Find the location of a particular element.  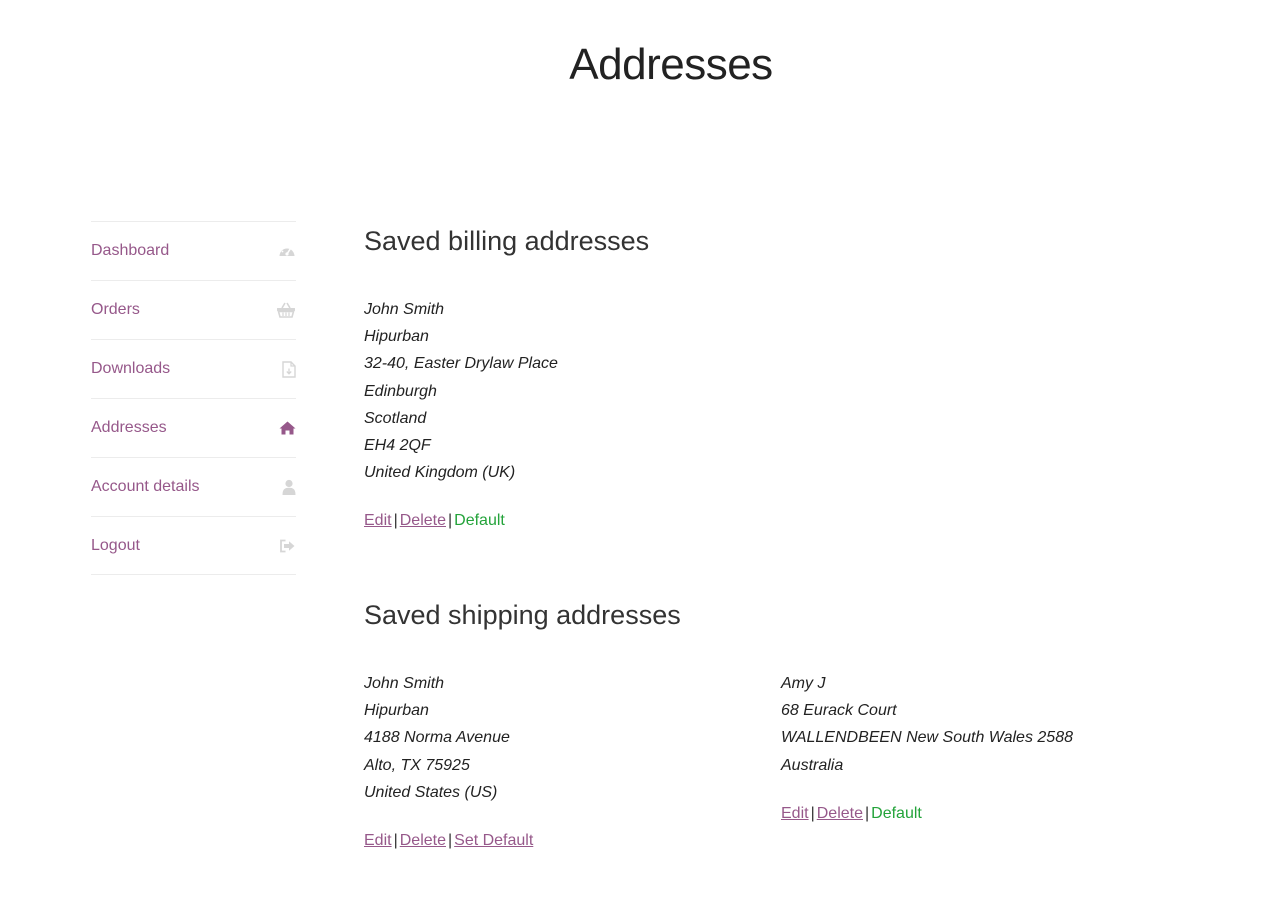

address-line: Alto, TX 75925 is located at coordinates (417, 765).